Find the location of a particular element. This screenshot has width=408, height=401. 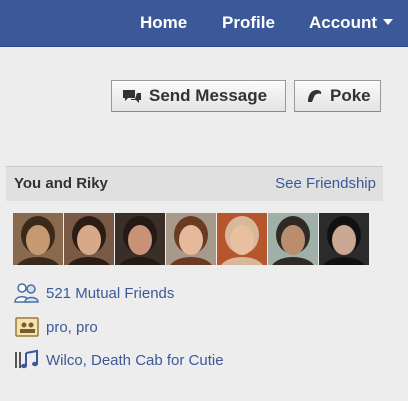

music-icon is located at coordinates (26, 359).